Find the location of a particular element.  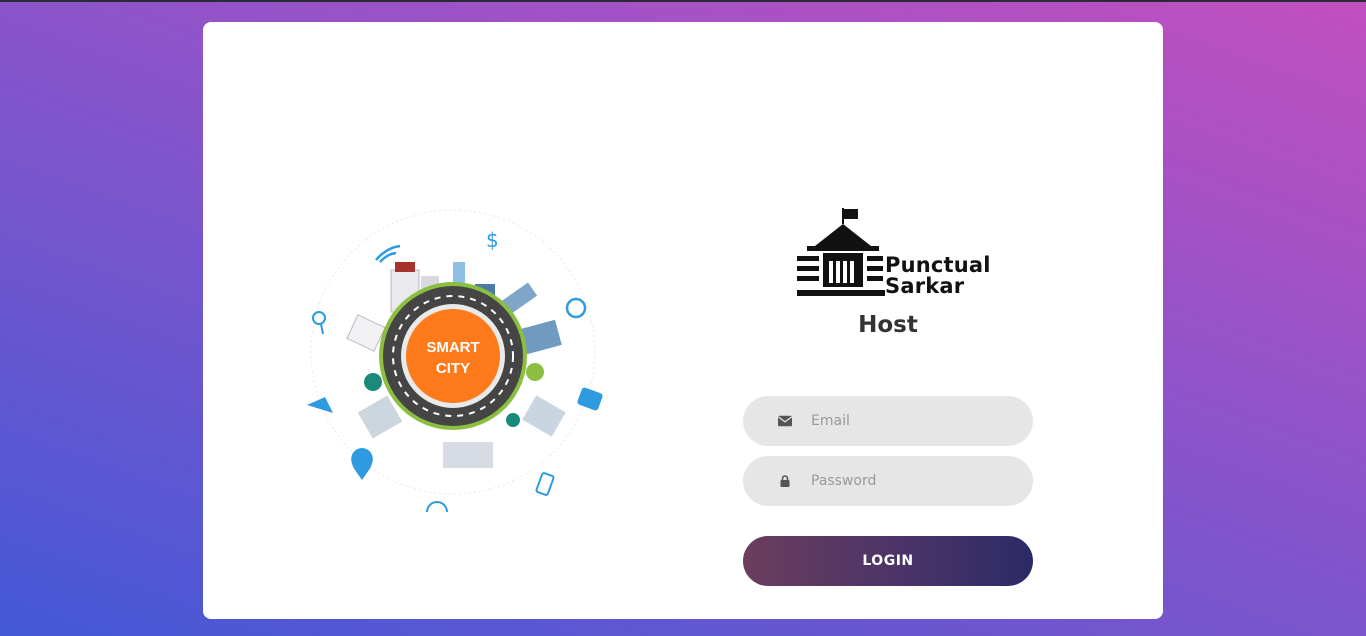

email-input is located at coordinates (911, 421).